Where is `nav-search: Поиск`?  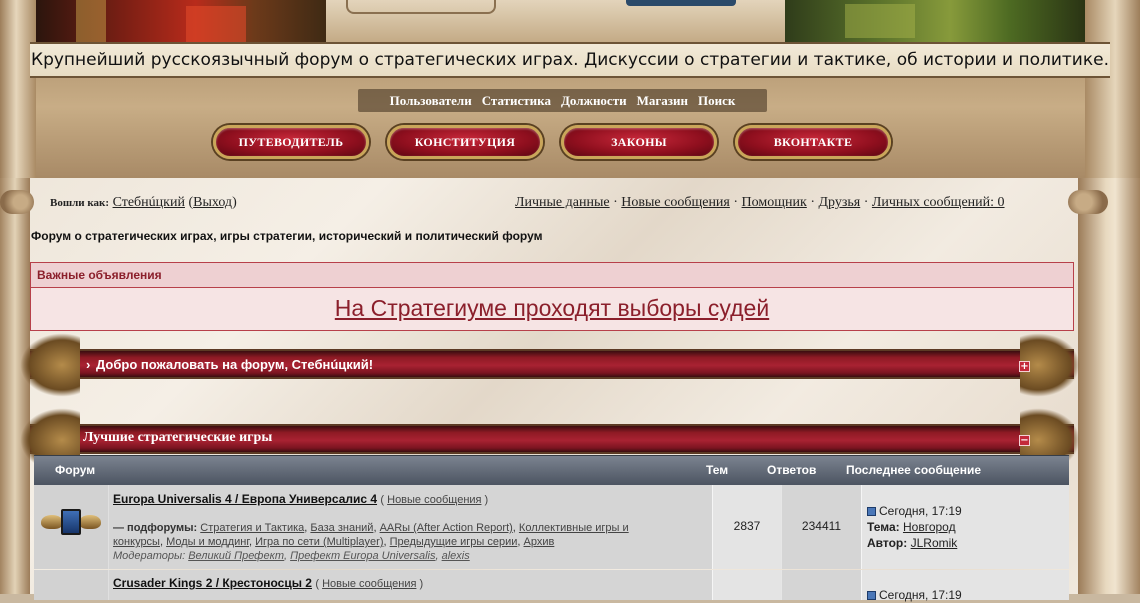 nav-search: Поиск is located at coordinates (716, 100).